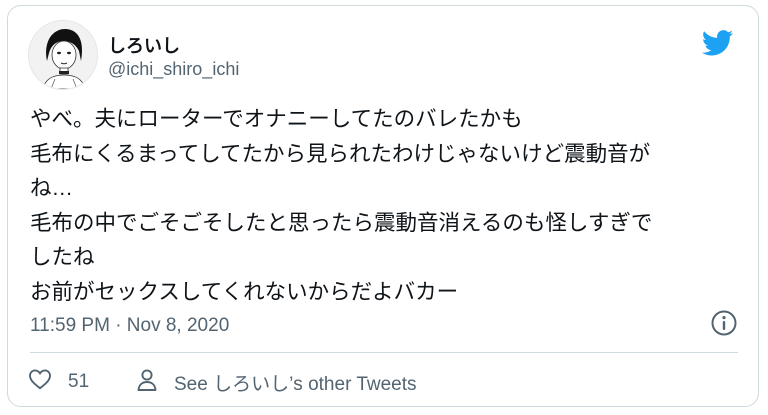 The width and height of the screenshot is (768, 415). Describe the element at coordinates (147, 382) in the screenshot. I see `person-icon` at that location.